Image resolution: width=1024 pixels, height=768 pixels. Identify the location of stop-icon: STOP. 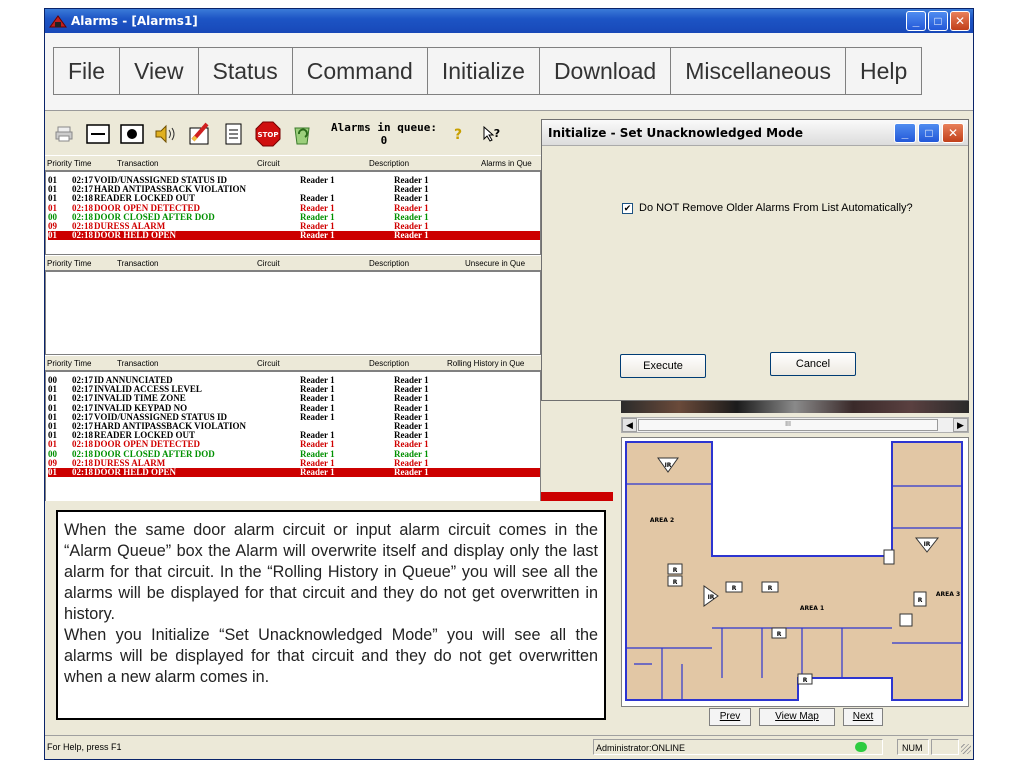
(268, 134).